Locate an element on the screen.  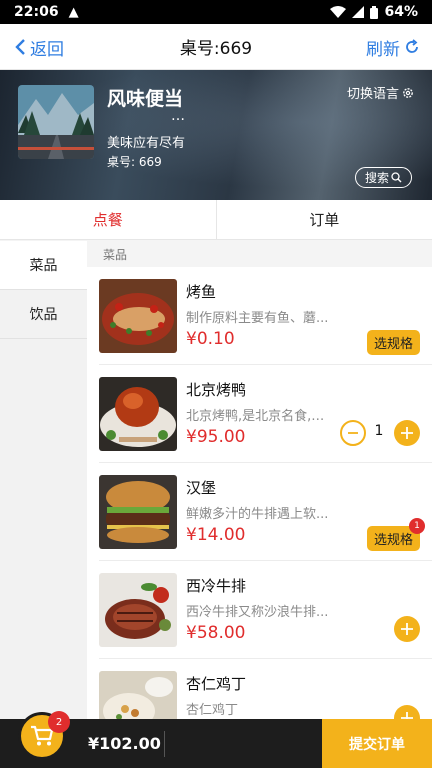
refresh-button: 刷新 is located at coordinates (393, 47).